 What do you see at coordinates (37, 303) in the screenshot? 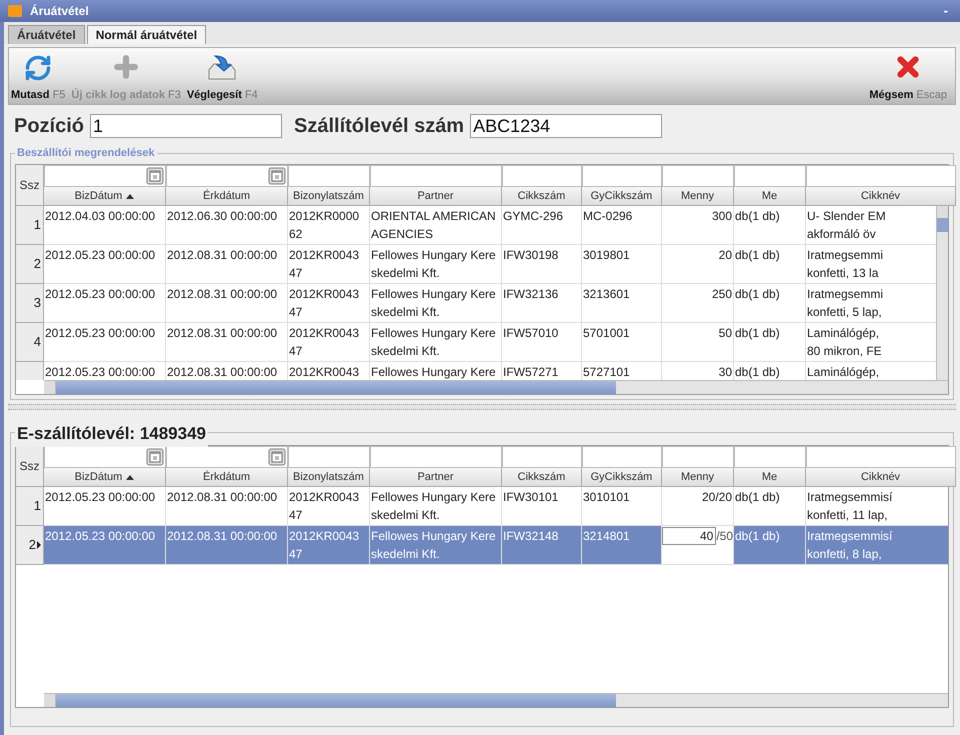
I see `row-number: 3` at bounding box center [37, 303].